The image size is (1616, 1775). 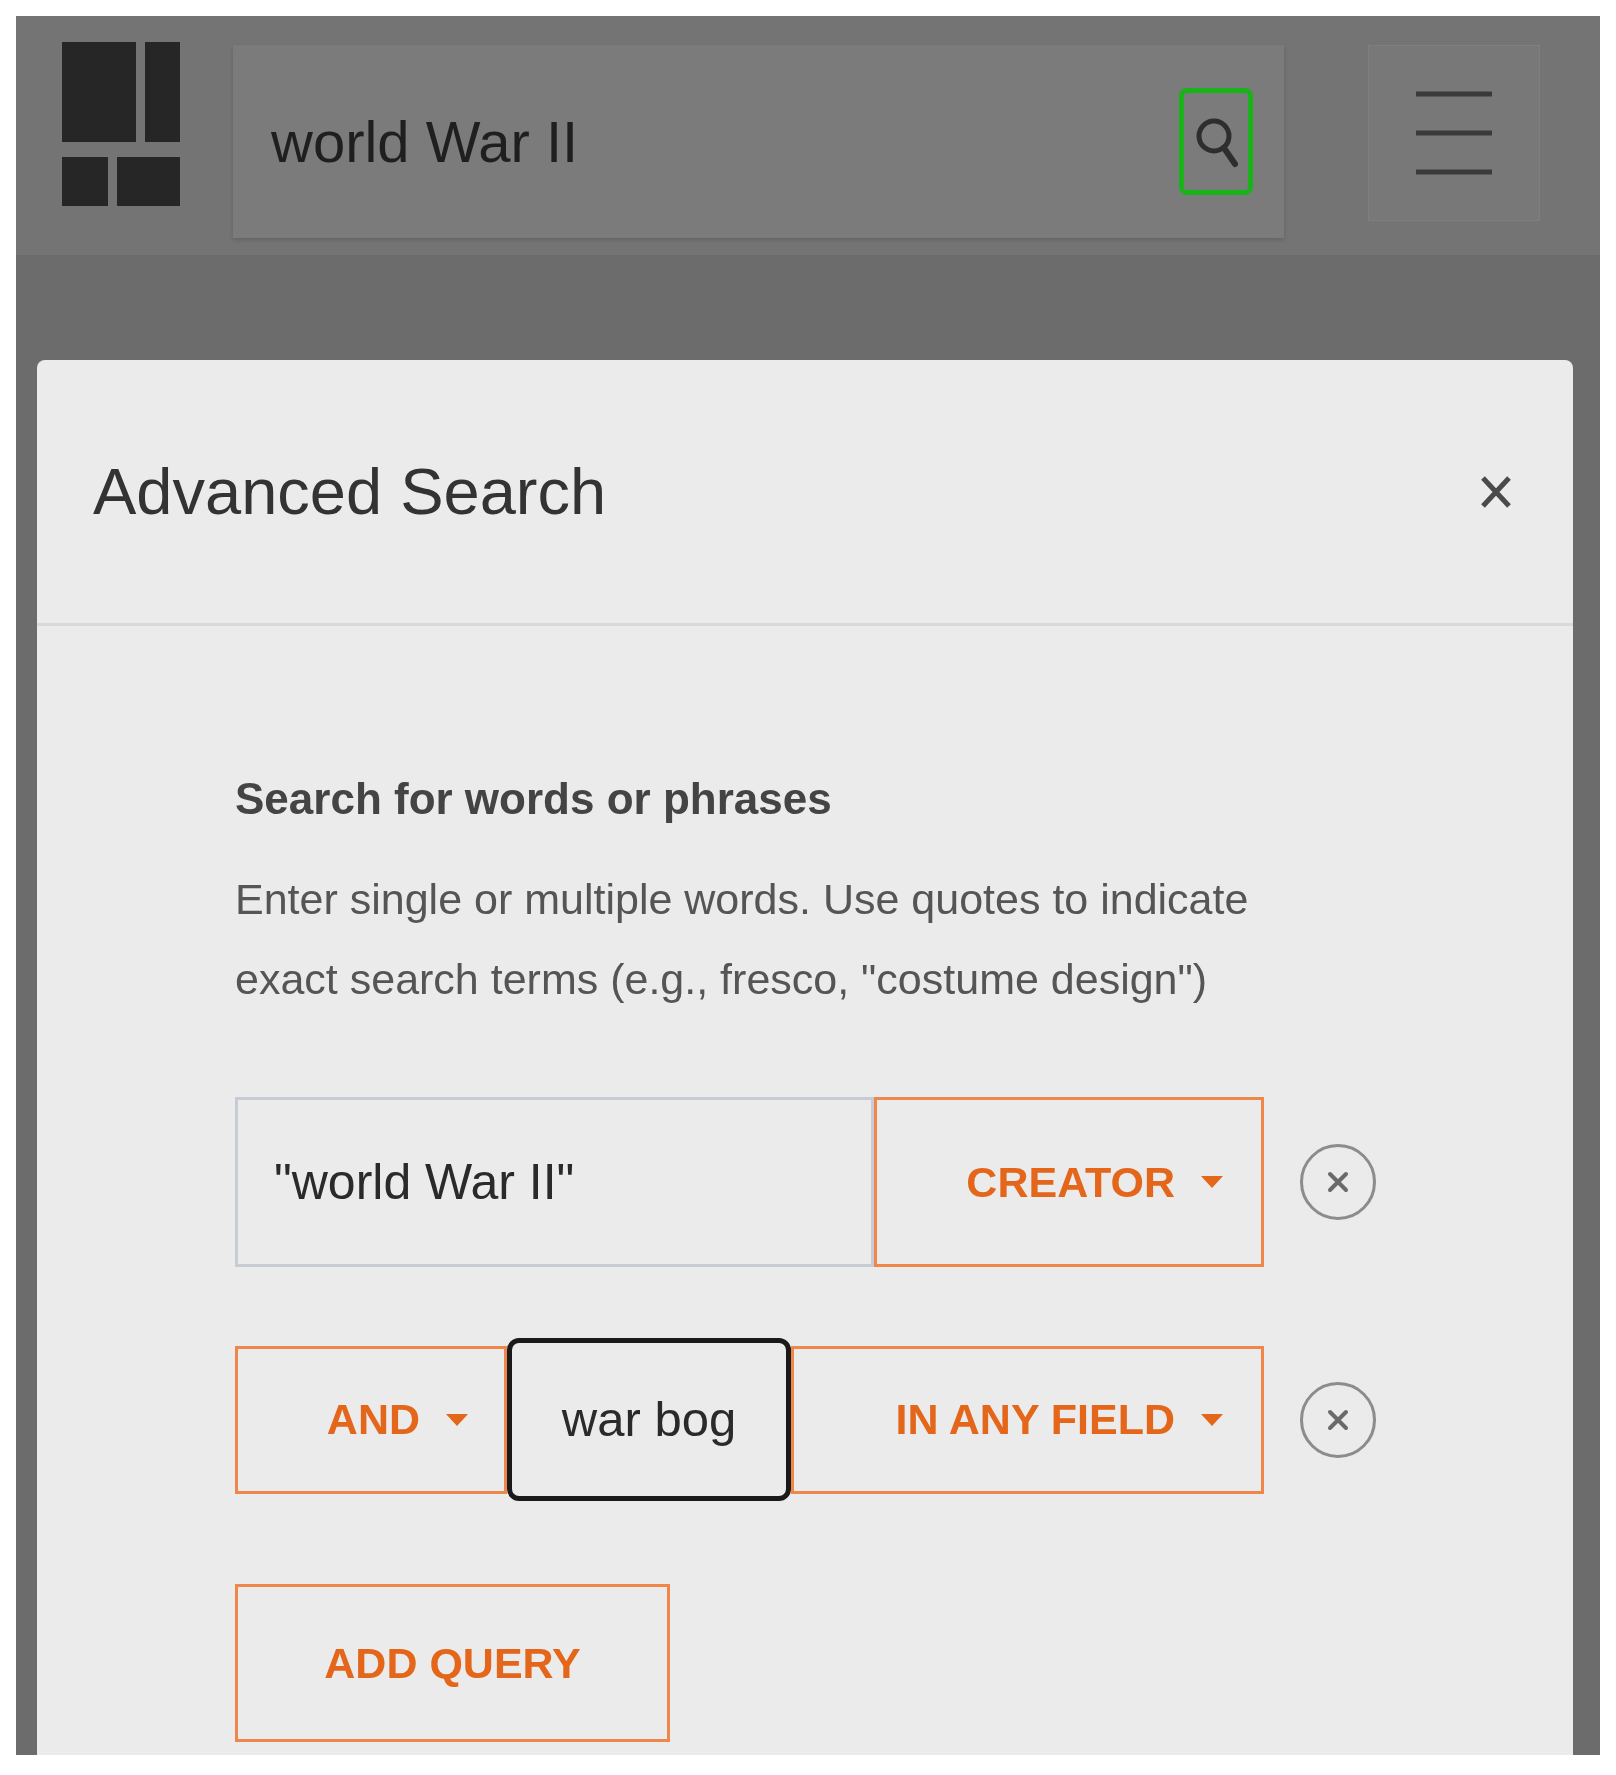 What do you see at coordinates (758, 141) in the screenshot?
I see `search-field: world War II` at bounding box center [758, 141].